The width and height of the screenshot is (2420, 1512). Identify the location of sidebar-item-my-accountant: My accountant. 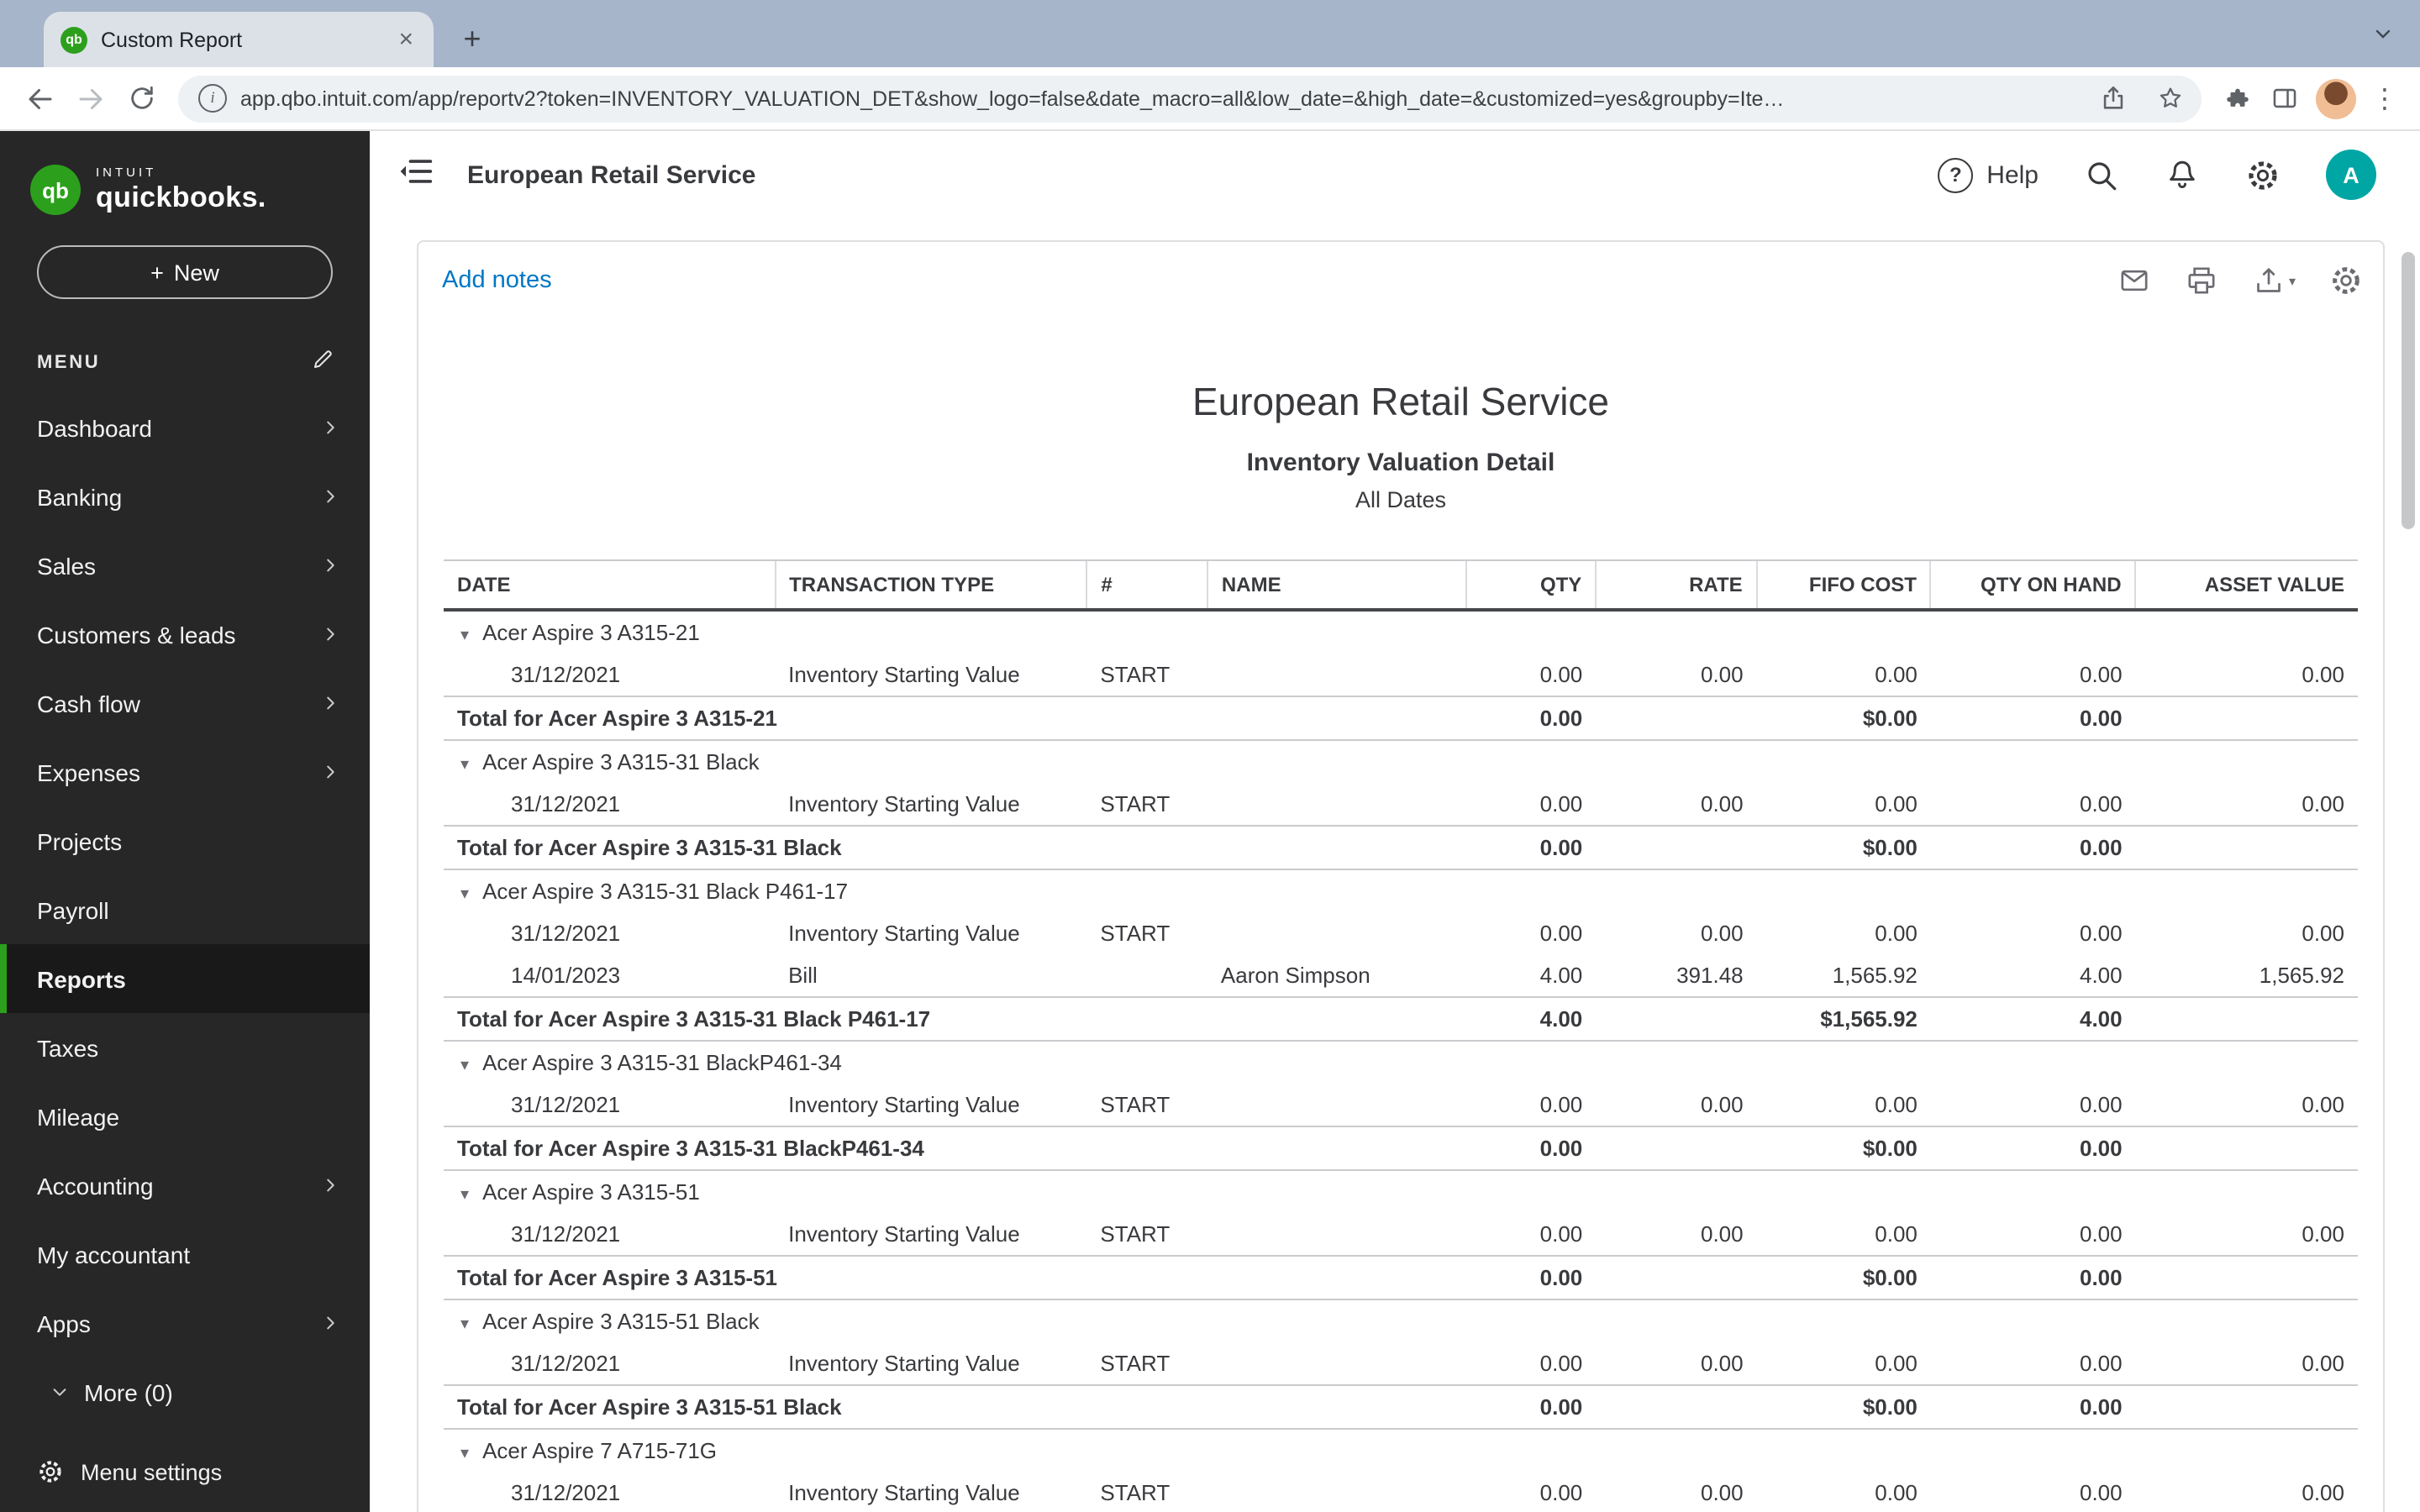
(185, 1254).